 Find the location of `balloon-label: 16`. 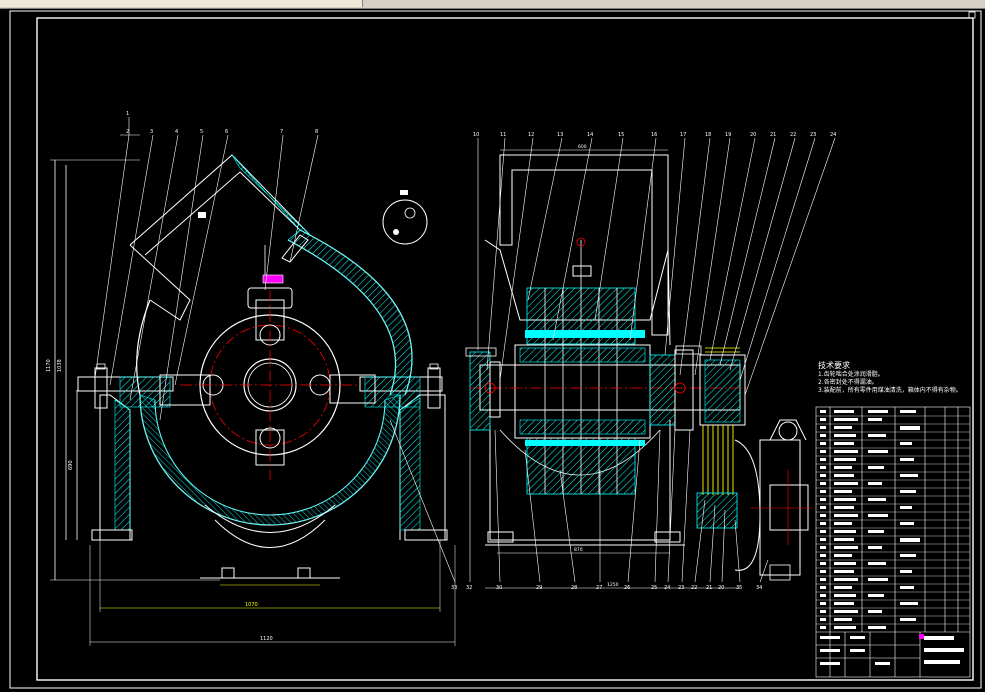

balloon-label: 16 is located at coordinates (654, 135).